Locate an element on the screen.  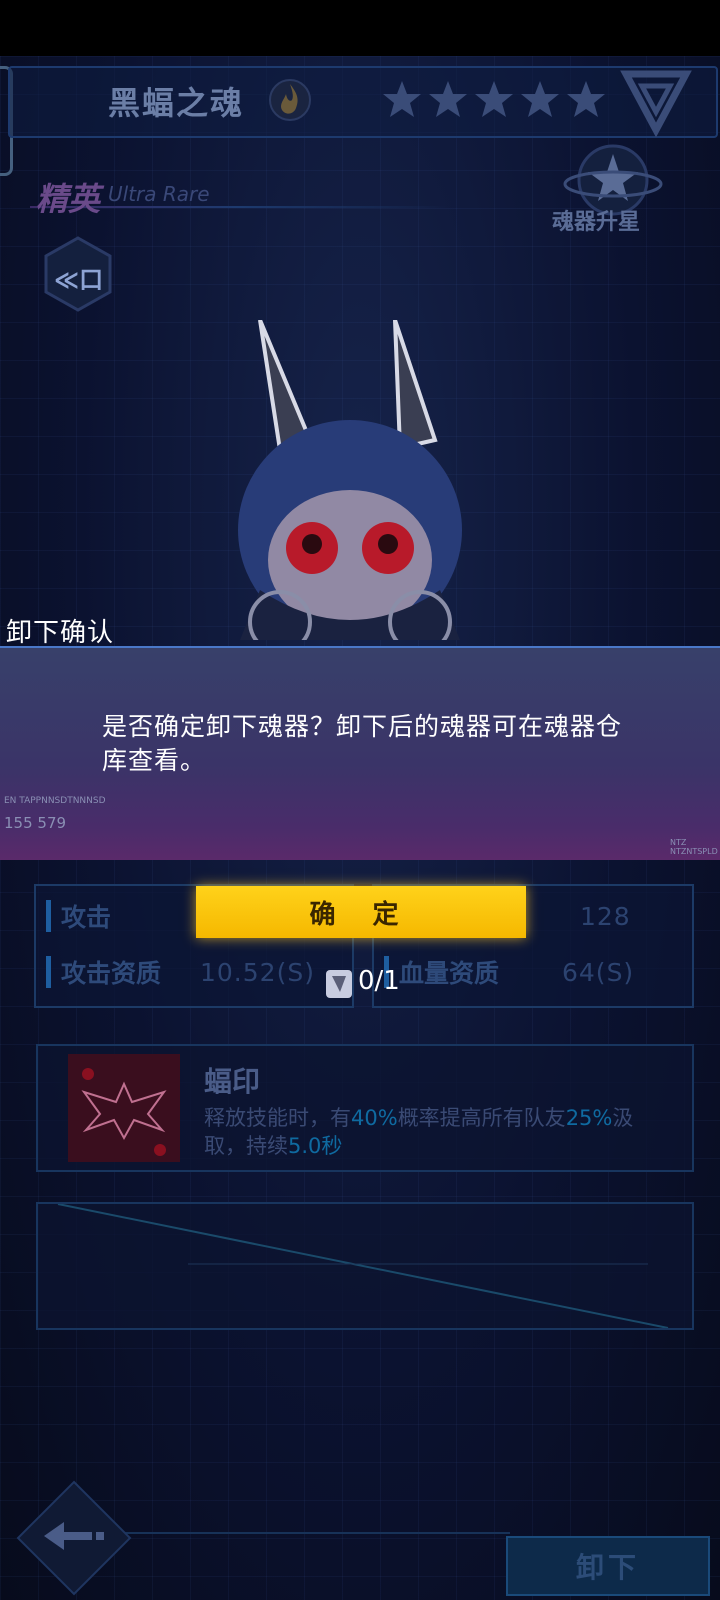
unload-button: 卸下 is located at coordinates (608, 1566).